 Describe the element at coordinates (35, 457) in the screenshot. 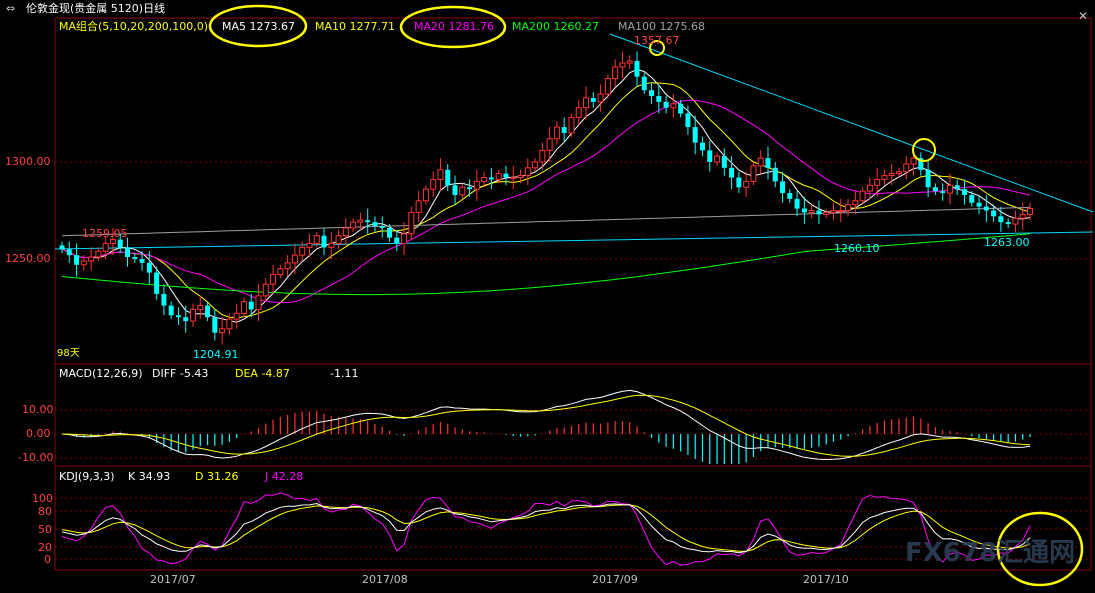

I see `macd-tick-minus10: -10.00` at that location.